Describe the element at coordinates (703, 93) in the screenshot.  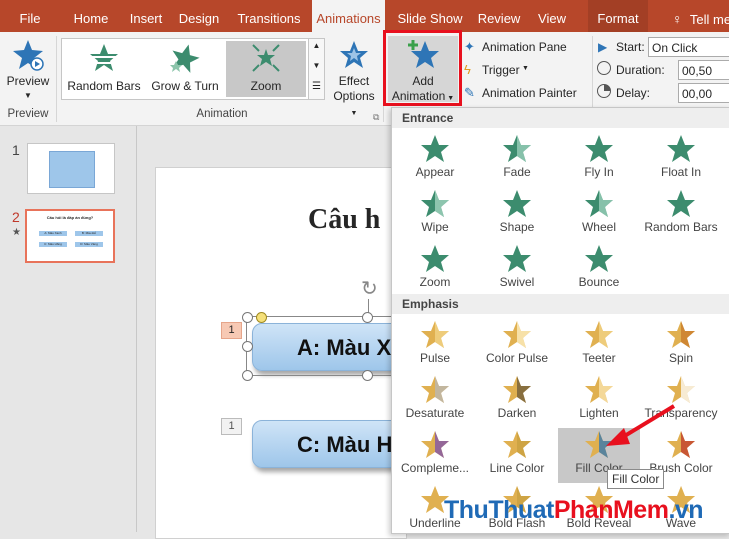
I see `delay-input: 00,00` at that location.